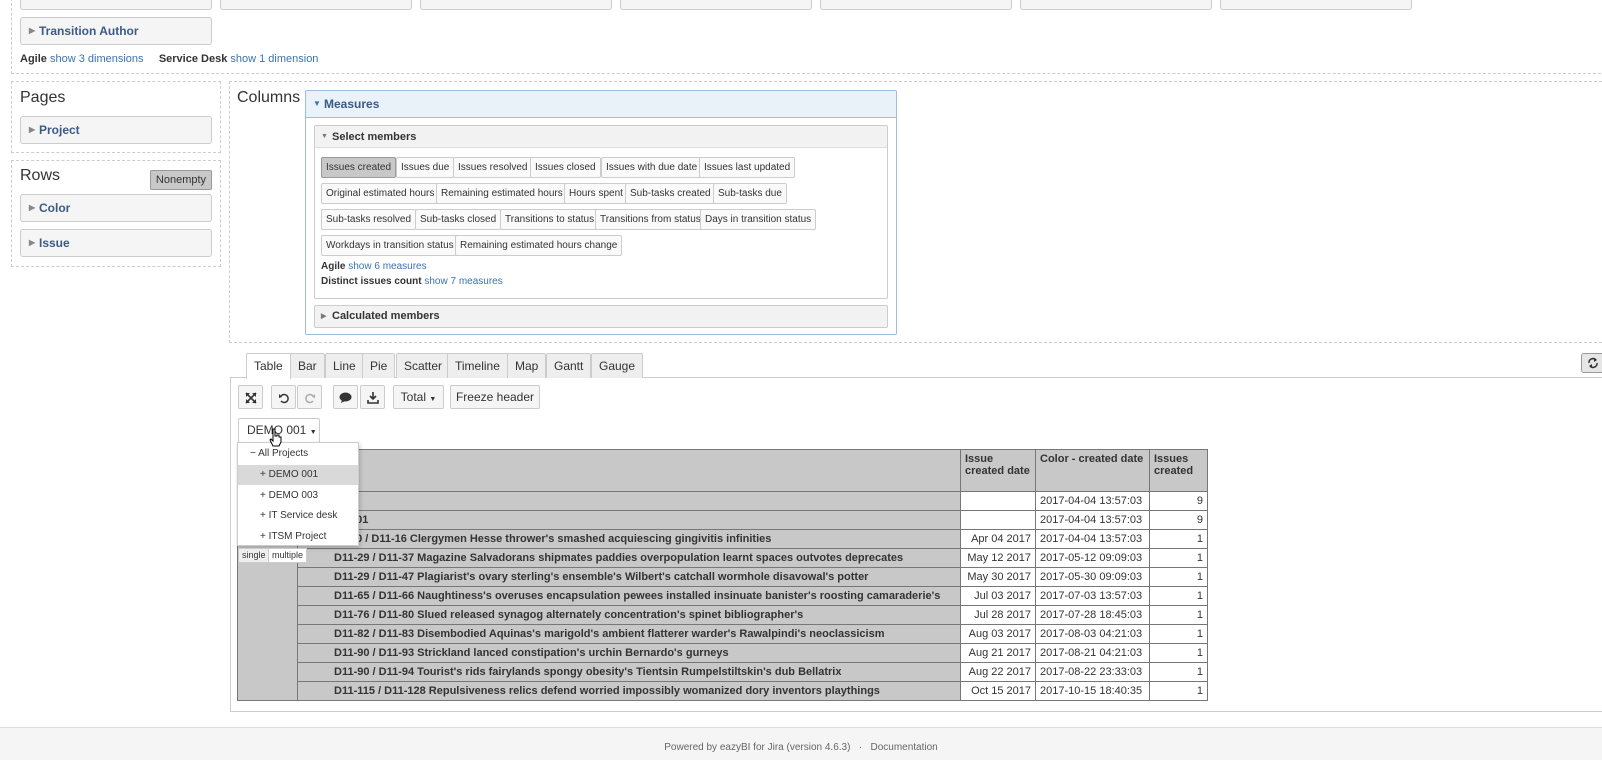 The width and height of the screenshot is (1602, 768). Describe the element at coordinates (288, 555) in the screenshot. I see `multiple-select-toggle: multiple` at that location.